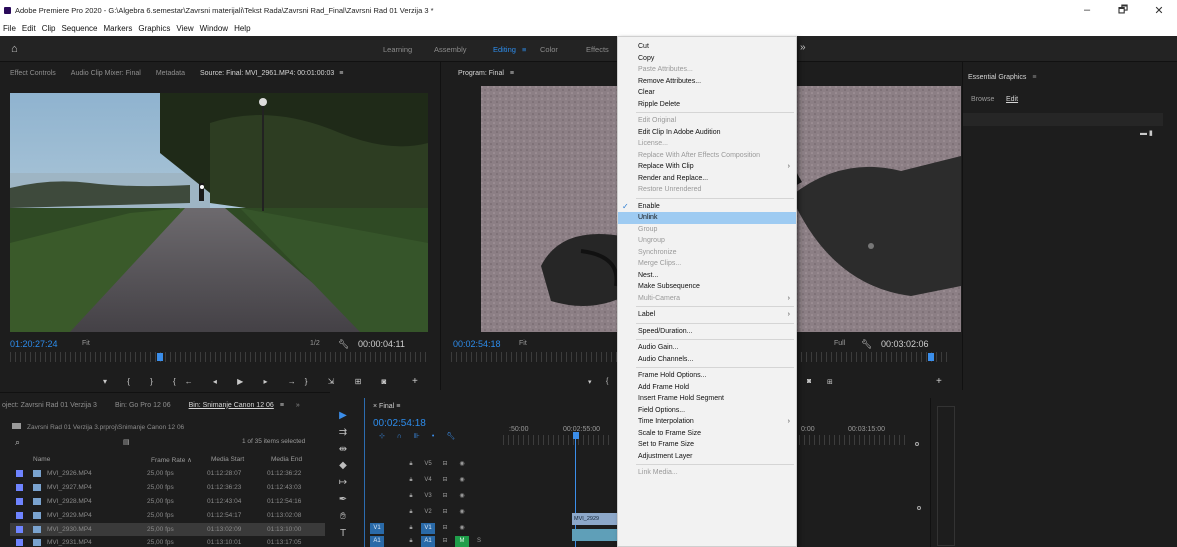  Describe the element at coordinates (982, 99) in the screenshot. I see `tab-browse: Browse` at that location.